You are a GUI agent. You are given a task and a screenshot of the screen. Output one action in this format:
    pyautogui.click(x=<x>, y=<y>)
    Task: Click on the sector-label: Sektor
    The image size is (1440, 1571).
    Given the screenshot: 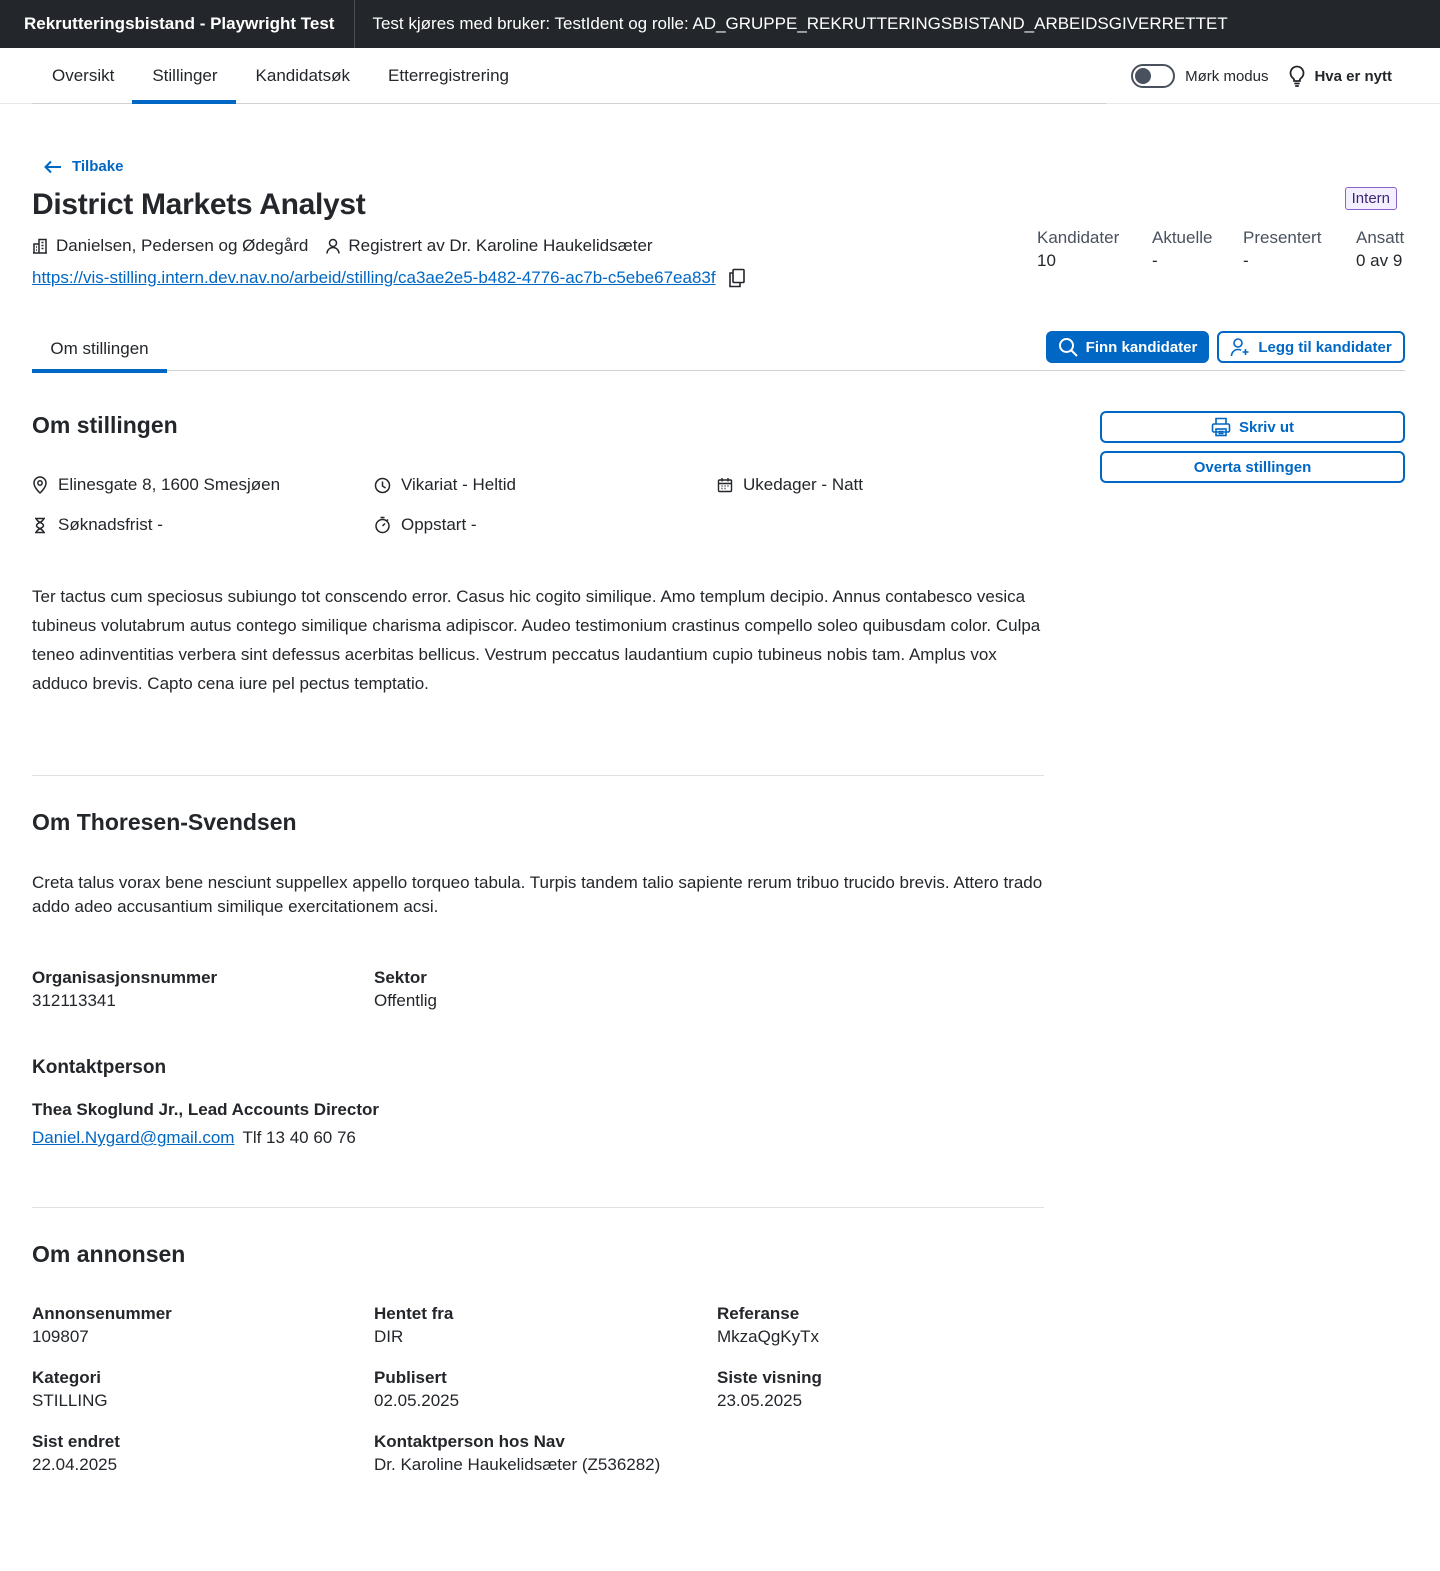 What is the action you would take?
    pyautogui.click(x=400, y=977)
    